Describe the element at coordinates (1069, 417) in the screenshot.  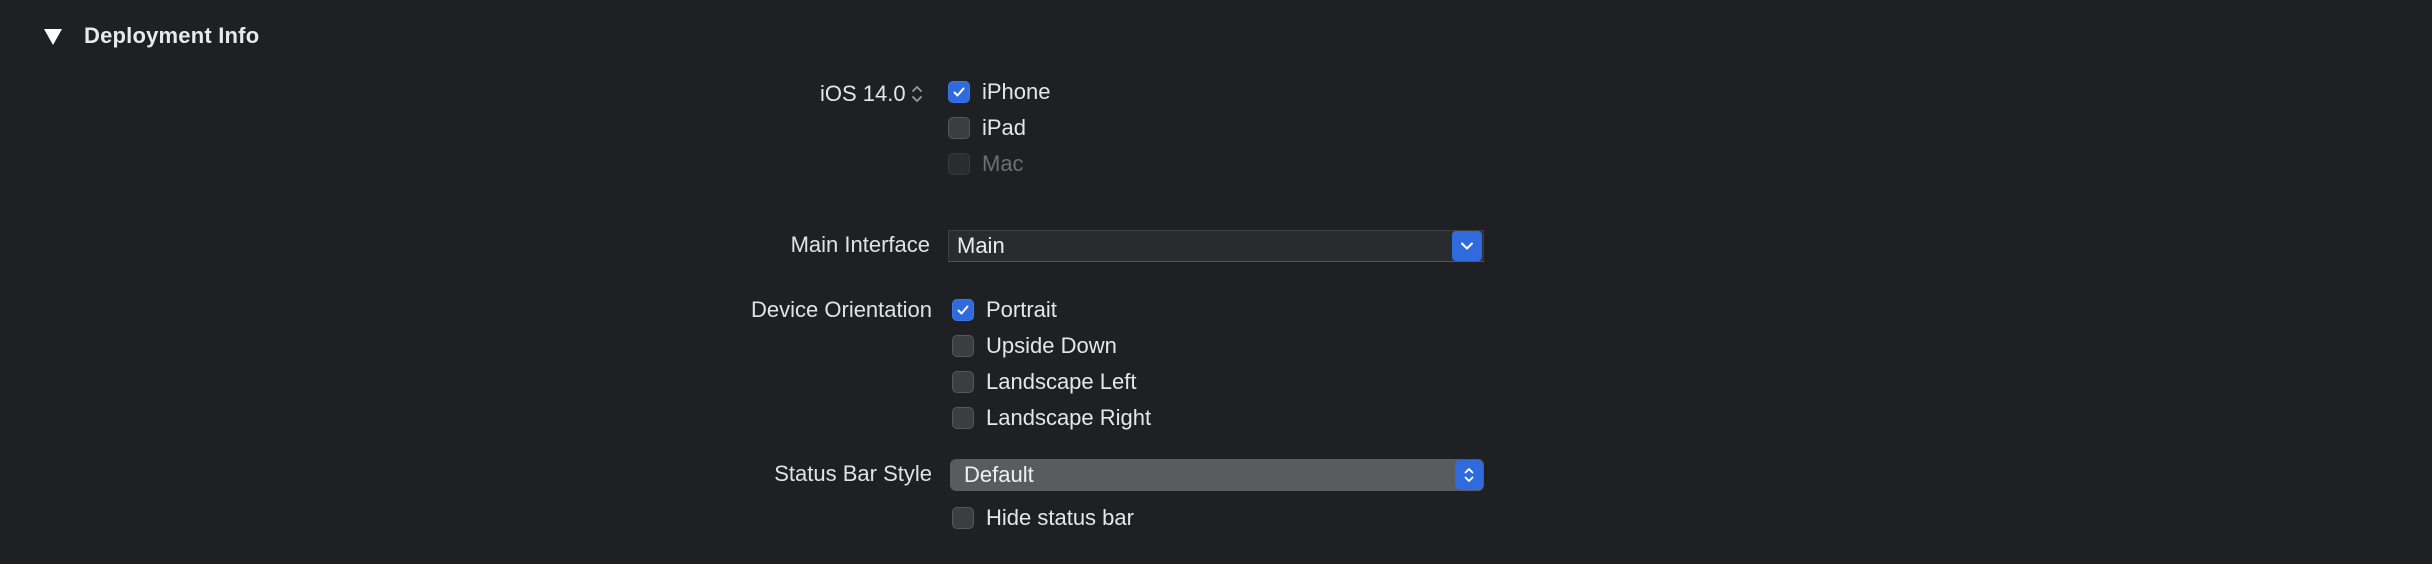
I see `checkbox-label: Landscape Right` at that location.